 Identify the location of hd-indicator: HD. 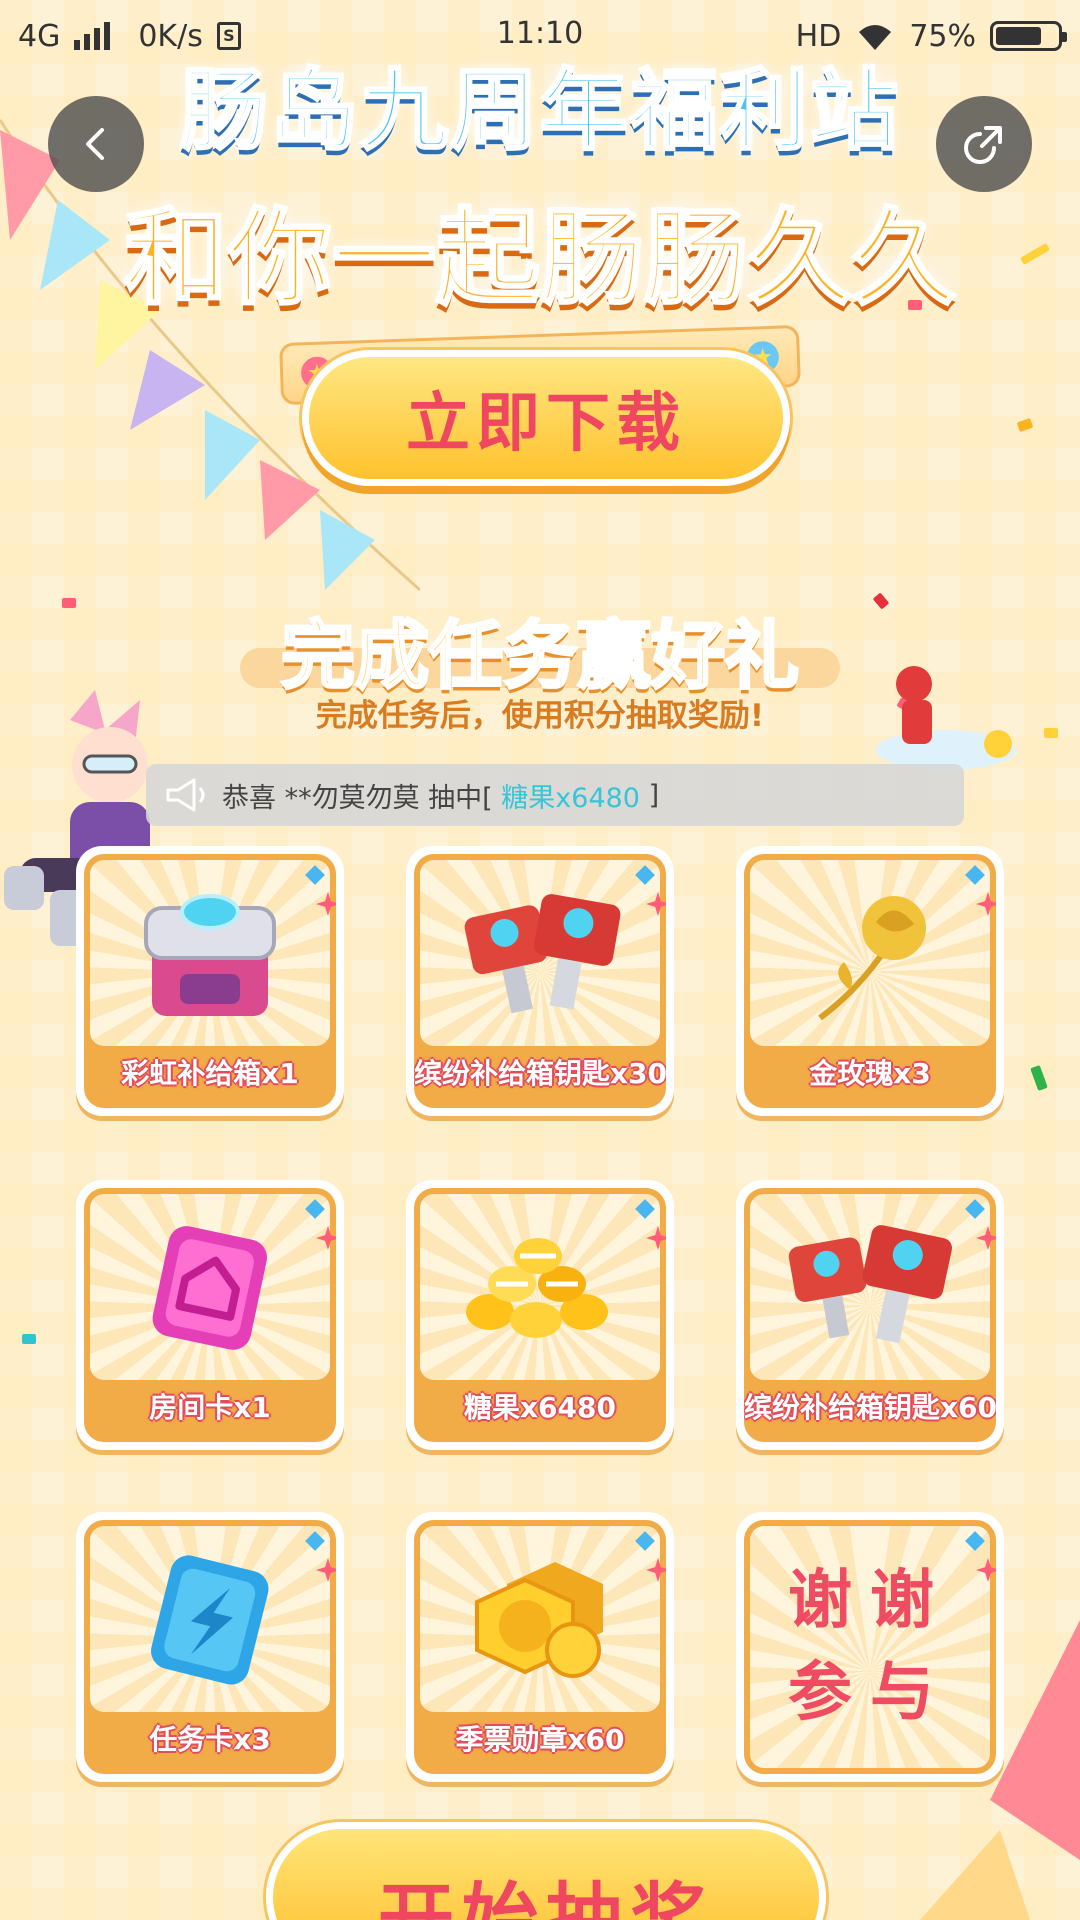
(818, 36).